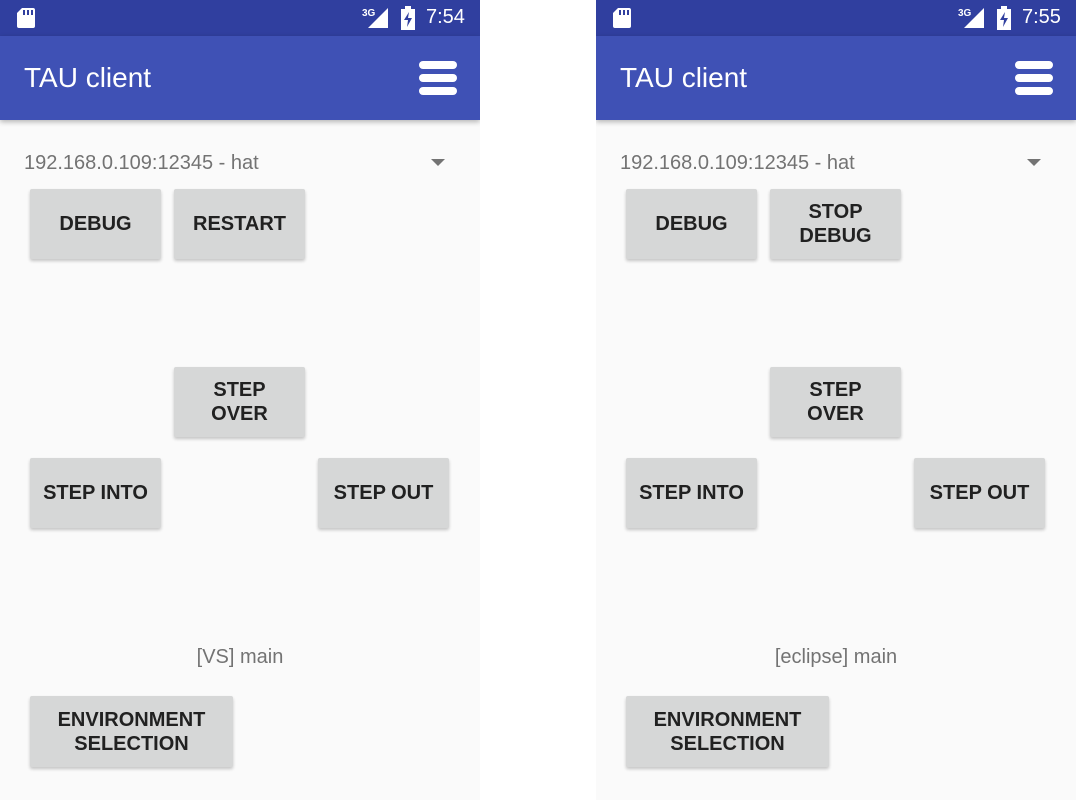 Image resolution: width=1076 pixels, height=800 pixels. What do you see at coordinates (240, 657) in the screenshot?
I see `environment-label: [VS] main` at bounding box center [240, 657].